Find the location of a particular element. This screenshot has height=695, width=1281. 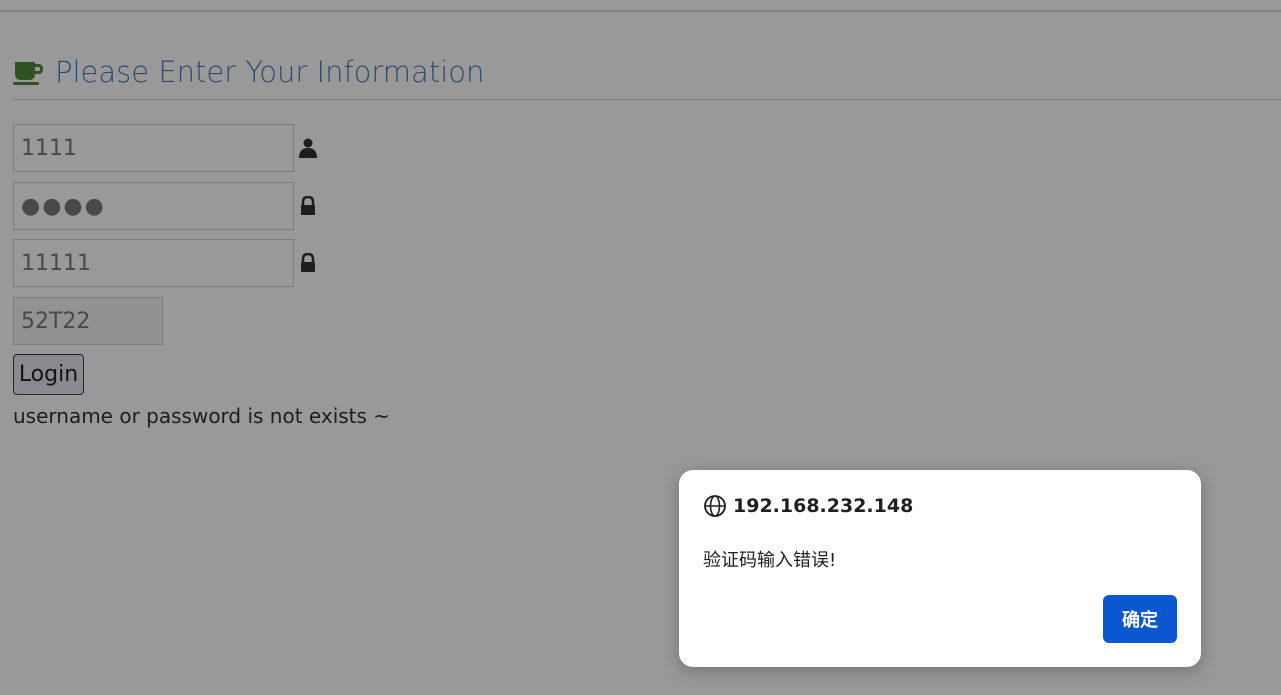

ok-button: 确定 is located at coordinates (1140, 619).